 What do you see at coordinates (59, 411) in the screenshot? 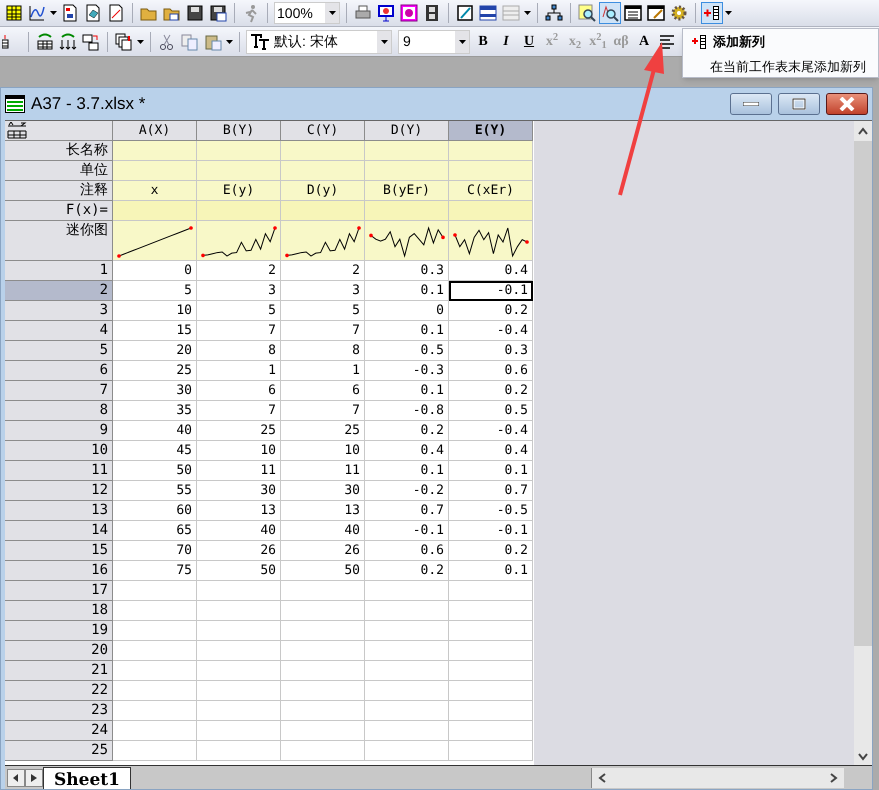
I see `row-number: 8` at bounding box center [59, 411].